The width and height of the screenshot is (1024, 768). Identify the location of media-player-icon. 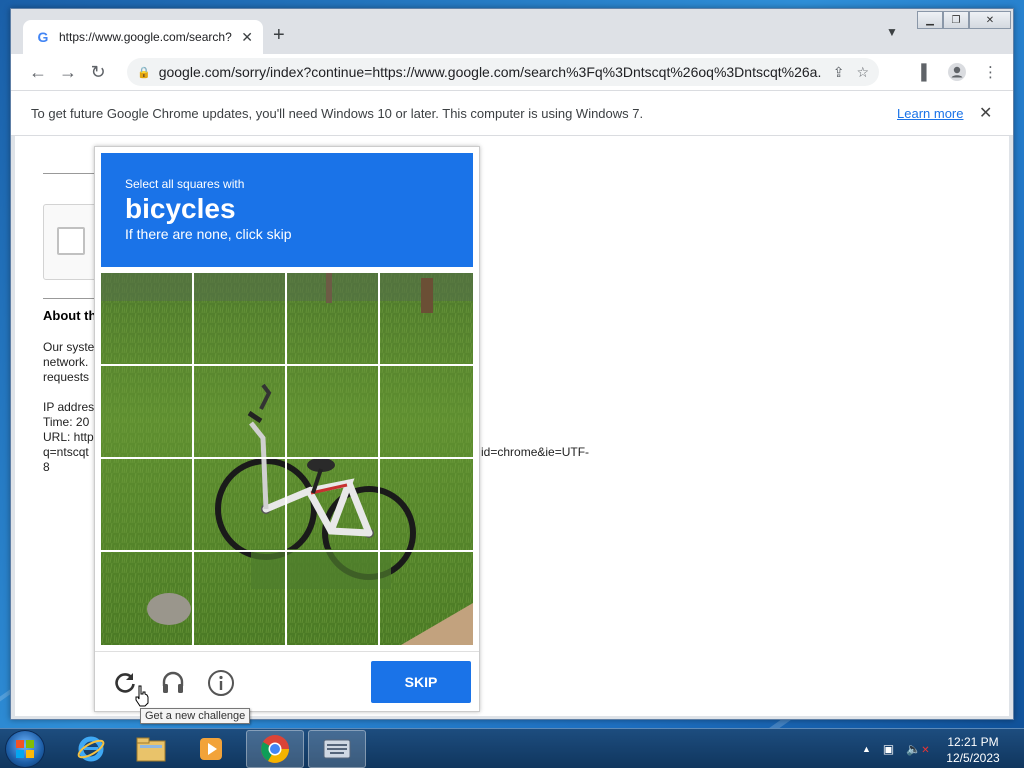
(211, 749).